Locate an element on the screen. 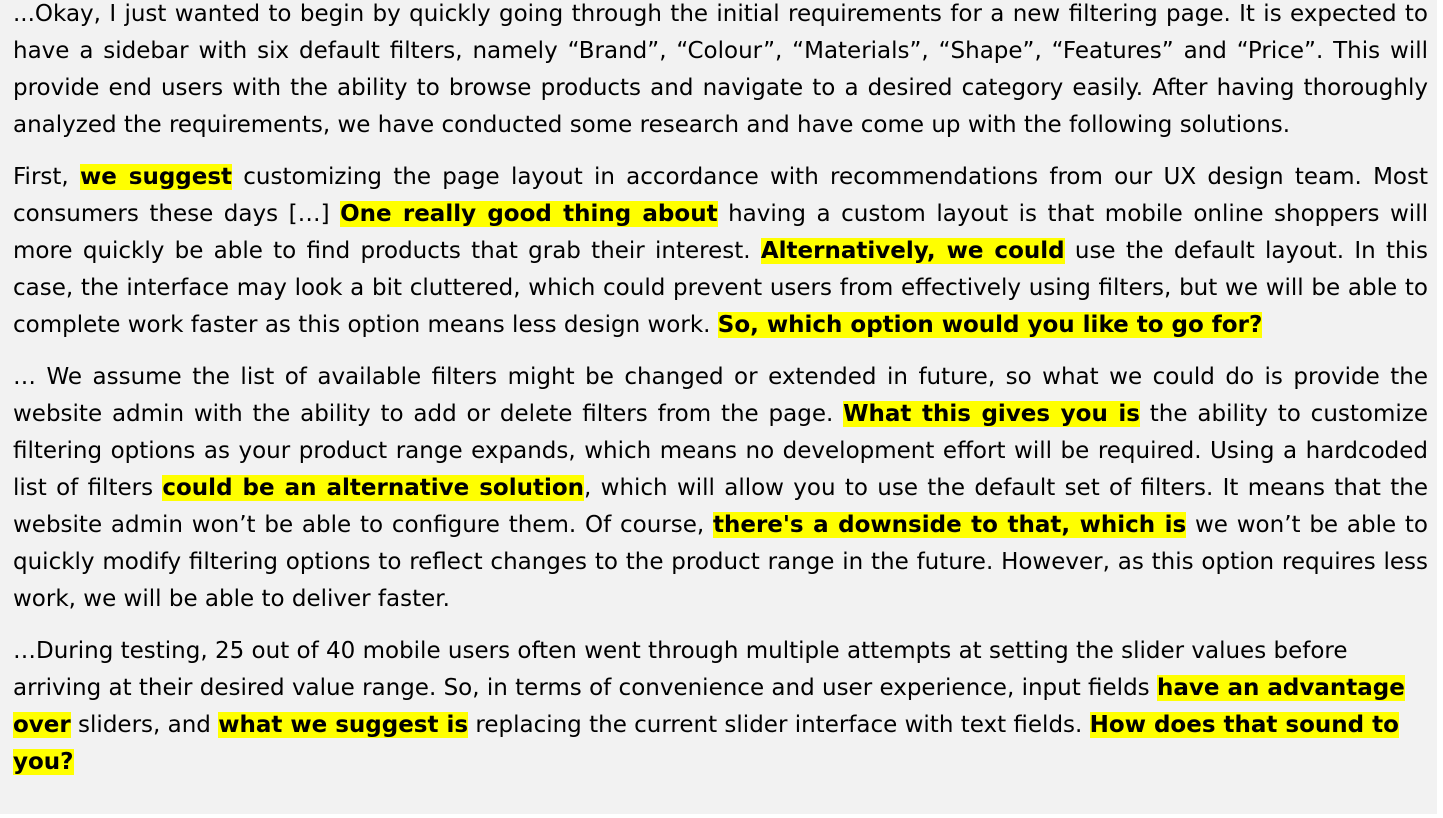 This screenshot has height=818, width=1443. highlighted-phrase: there's a downside to that, which is is located at coordinates (949, 525).